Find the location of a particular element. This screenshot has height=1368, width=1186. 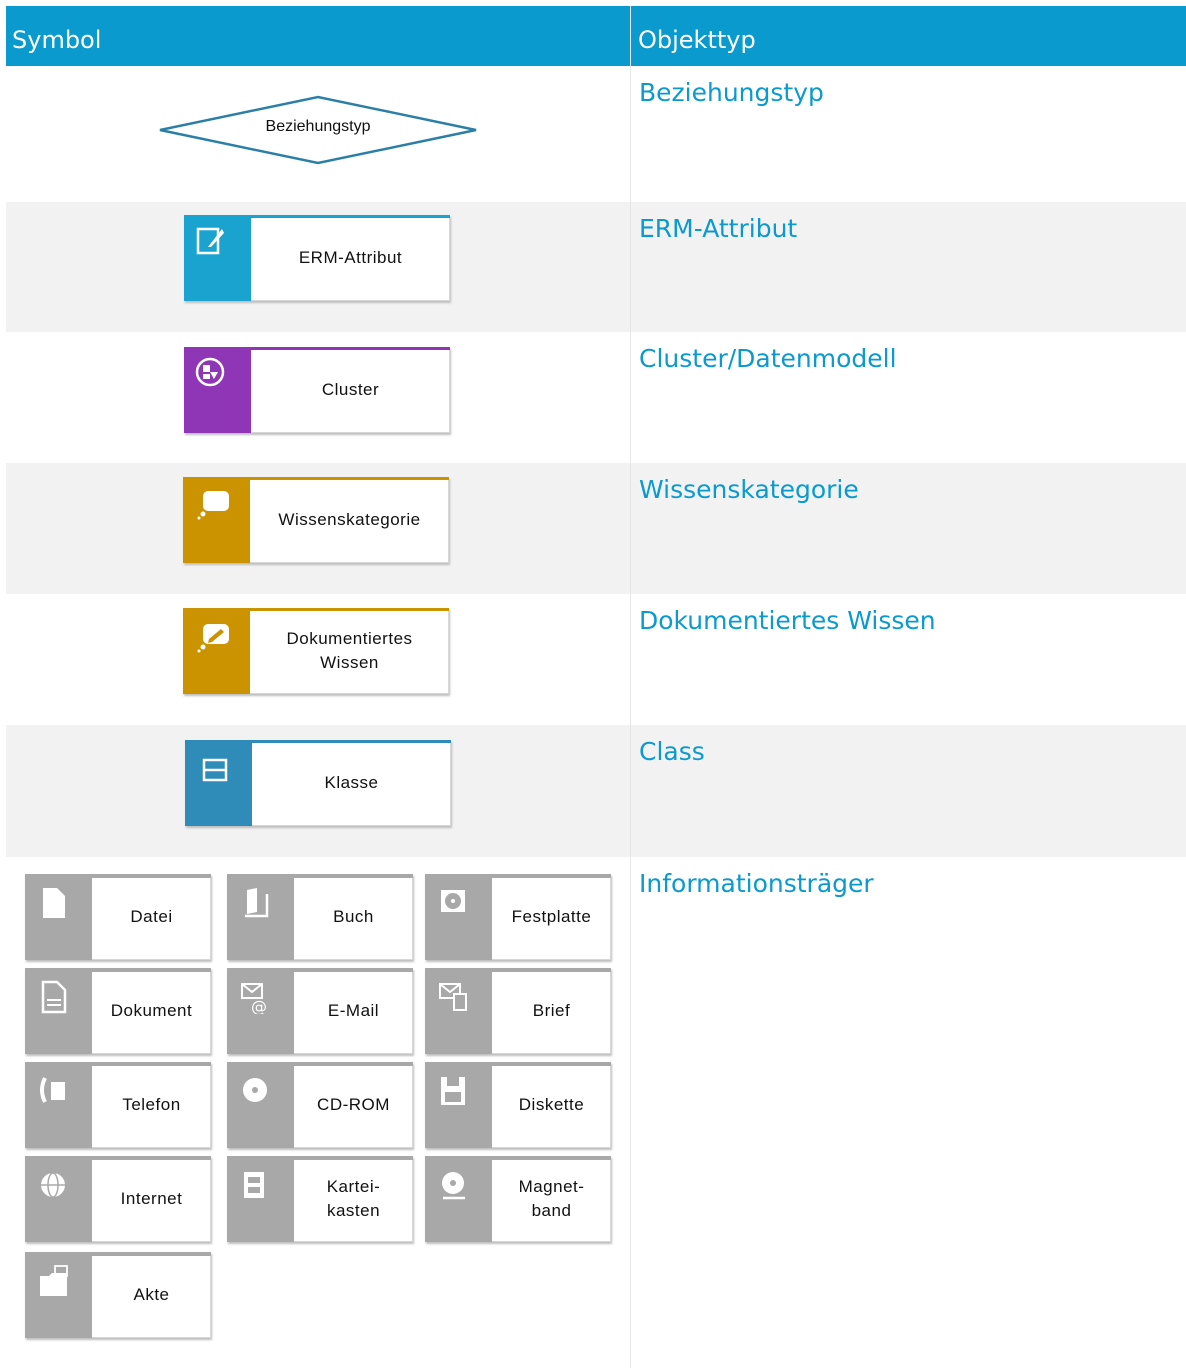

carrier-folder-symbol: Akte is located at coordinates (118, 1295).